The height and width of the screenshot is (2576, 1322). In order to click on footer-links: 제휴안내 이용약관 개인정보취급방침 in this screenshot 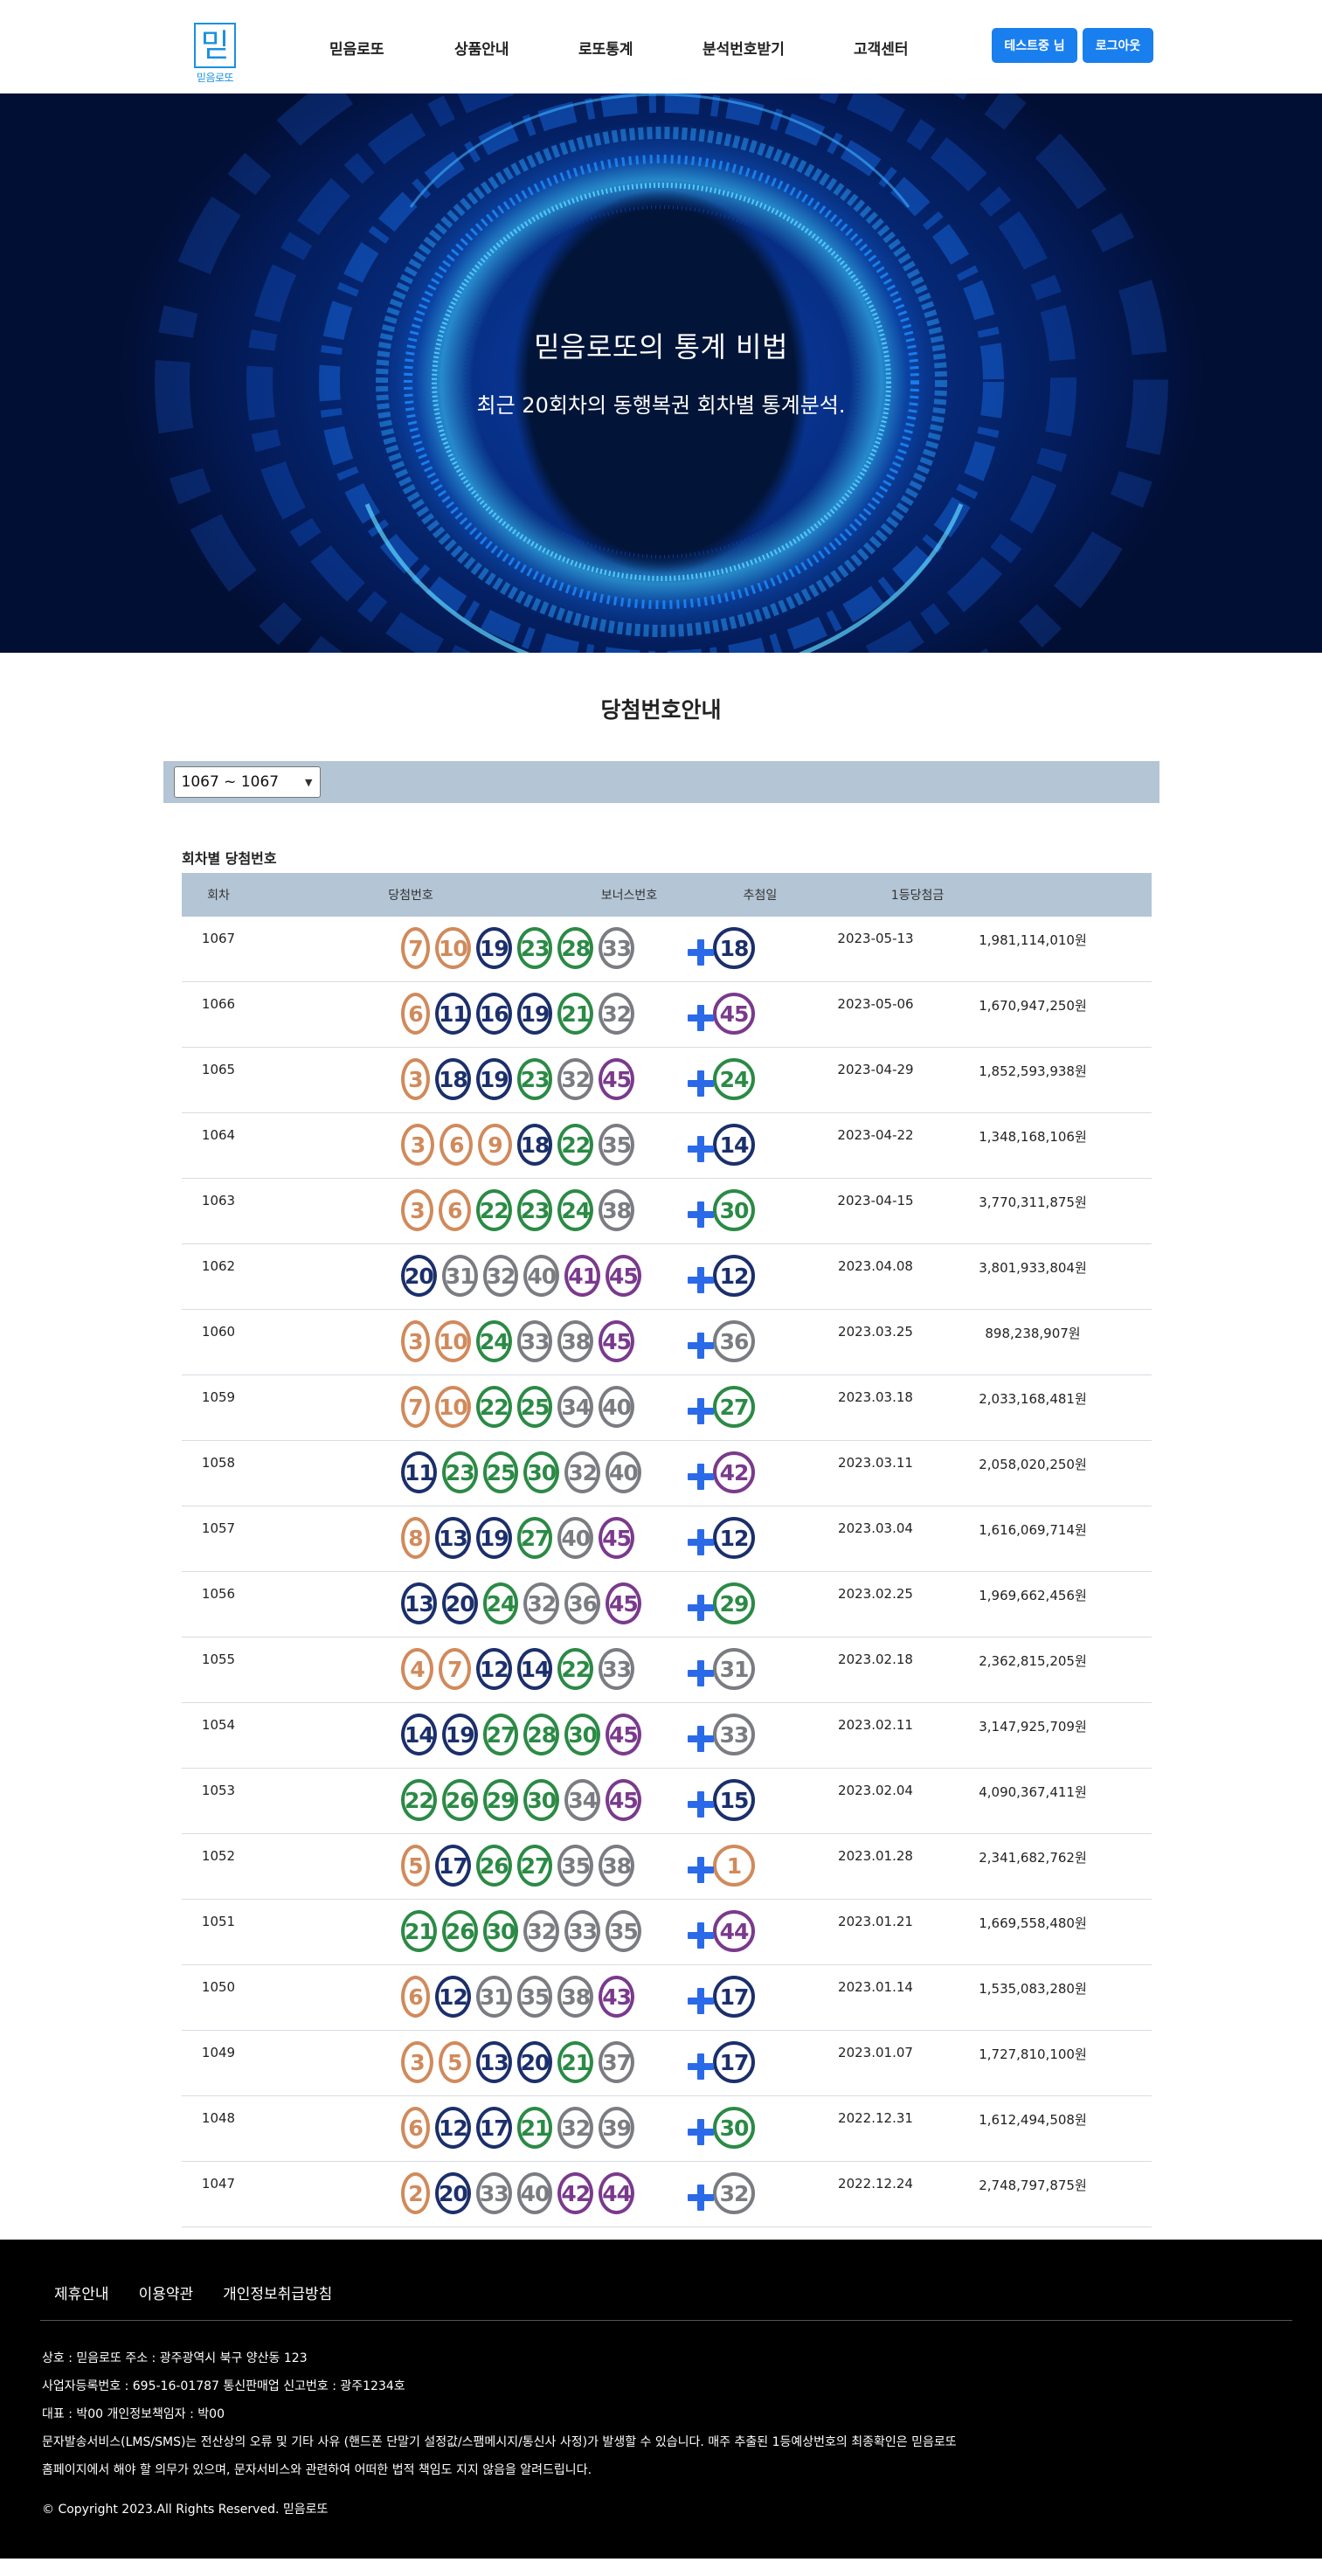, I will do `click(193, 2292)`.